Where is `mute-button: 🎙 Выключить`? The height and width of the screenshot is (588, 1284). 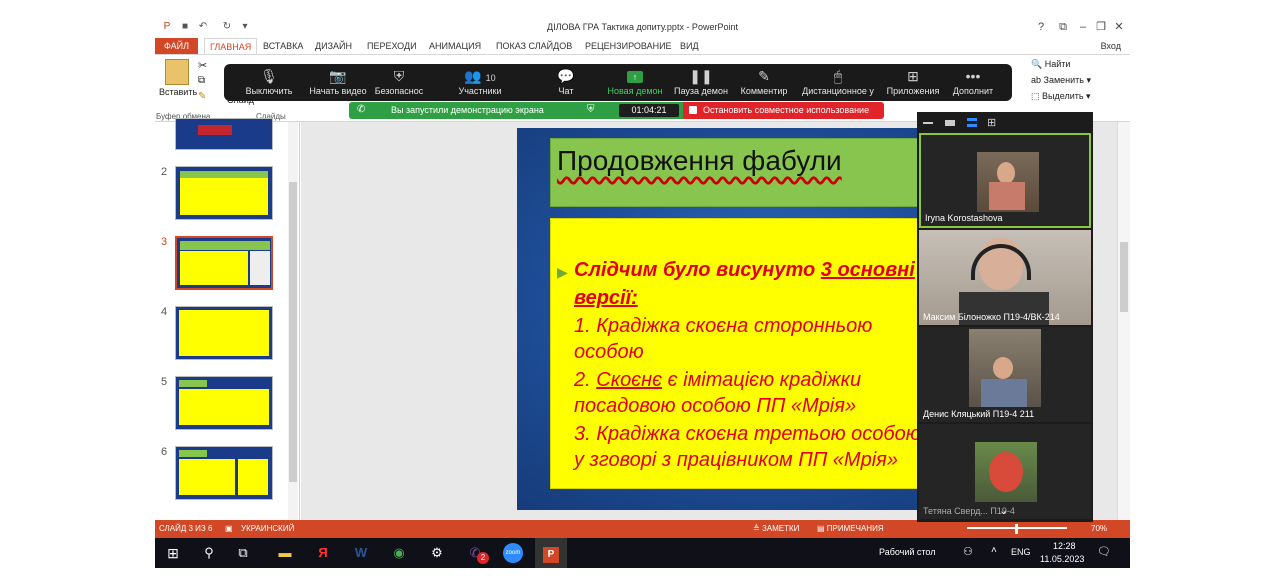 mute-button: 🎙 Выключить is located at coordinates (269, 82).